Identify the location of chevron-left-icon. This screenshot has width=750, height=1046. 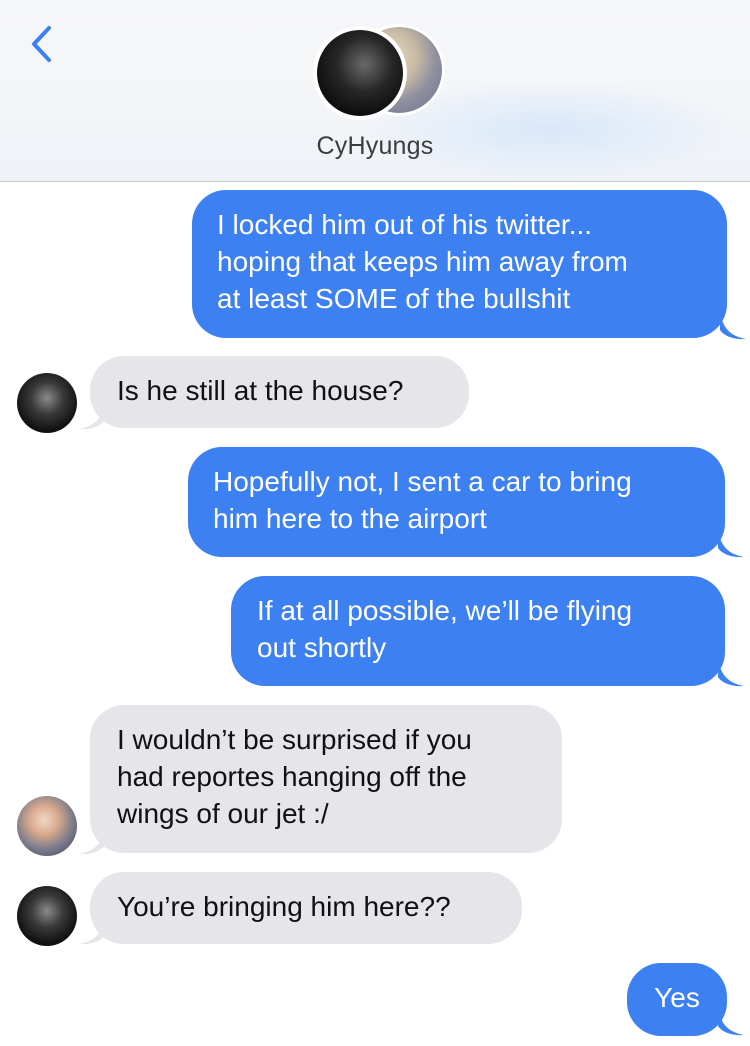
(41, 44).